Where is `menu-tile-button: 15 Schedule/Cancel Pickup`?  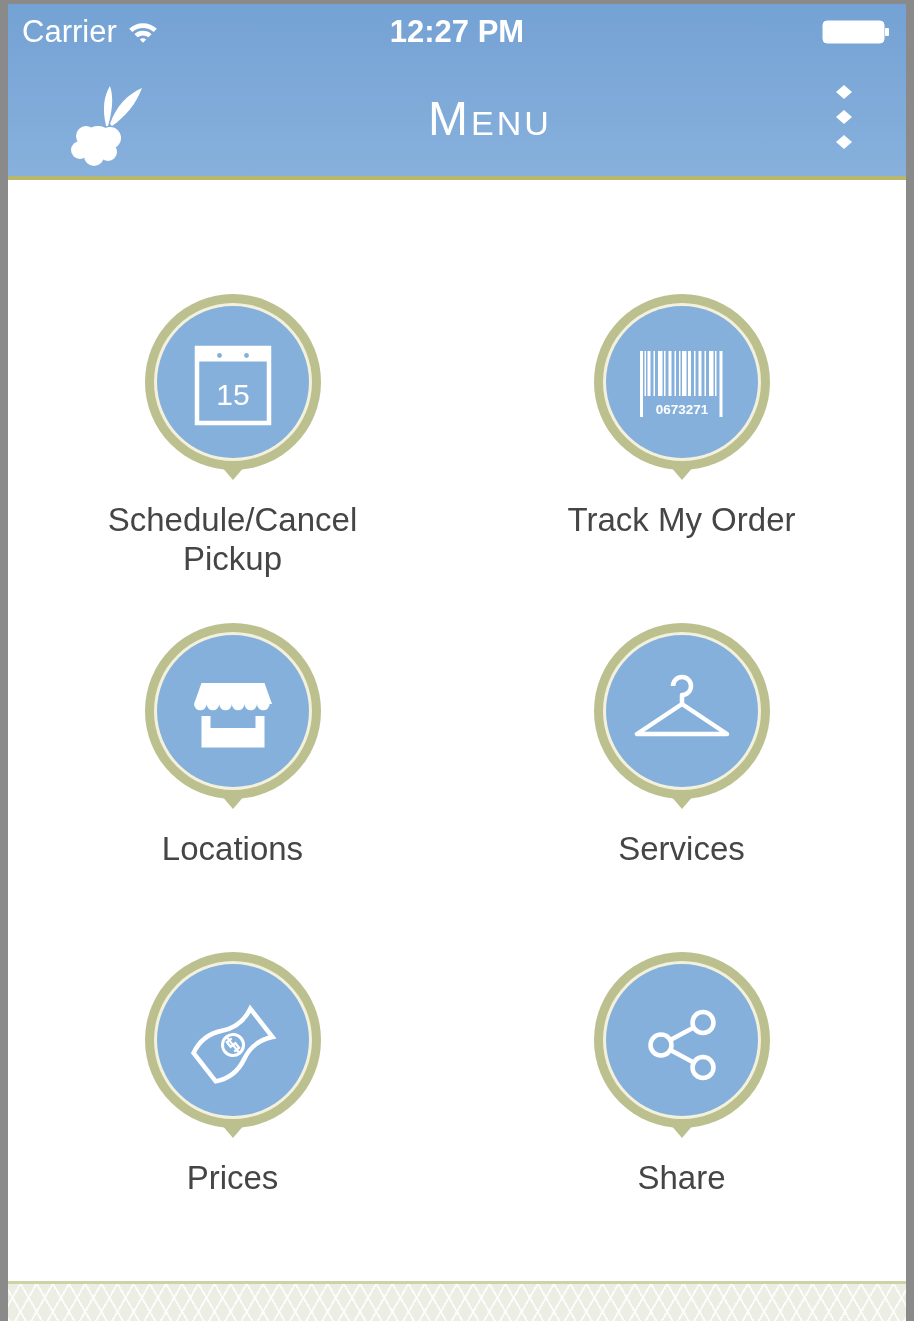
menu-tile-button: 15 Schedule/Cancel Pickup is located at coordinates (232, 436).